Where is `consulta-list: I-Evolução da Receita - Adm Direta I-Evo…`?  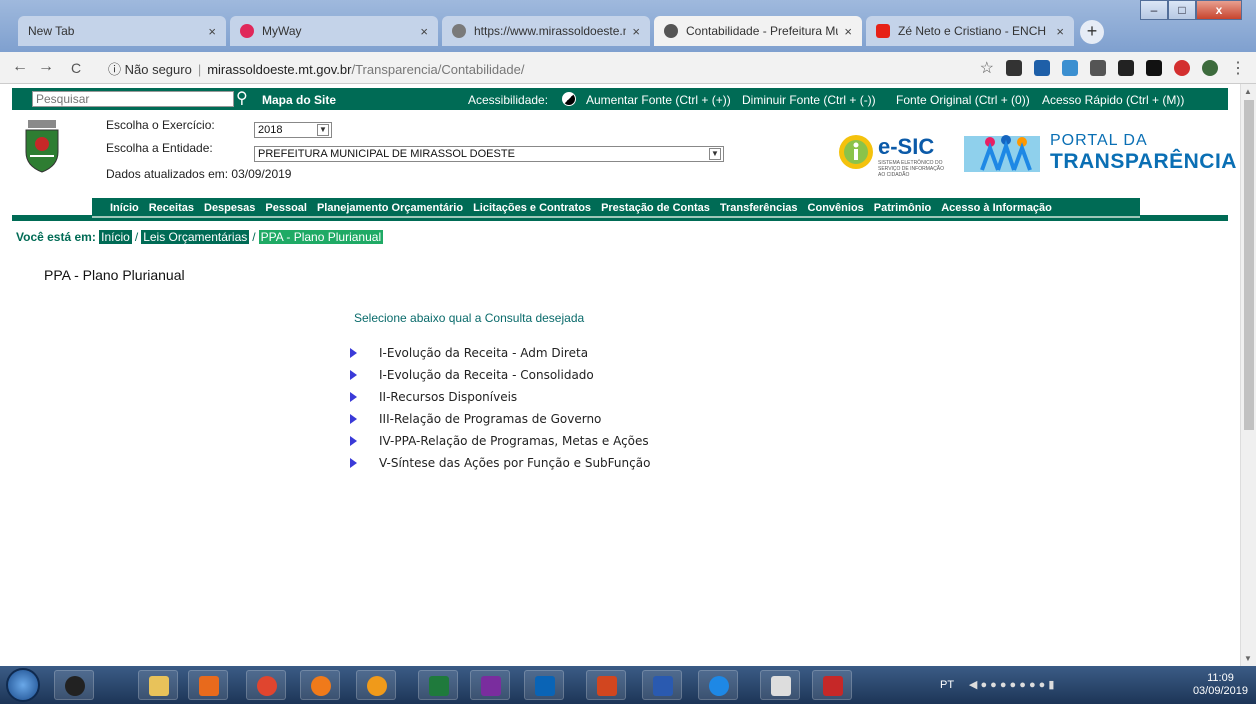 consulta-list: I-Evolução da Receita - Adm Direta I-Evo… is located at coordinates (500, 408).